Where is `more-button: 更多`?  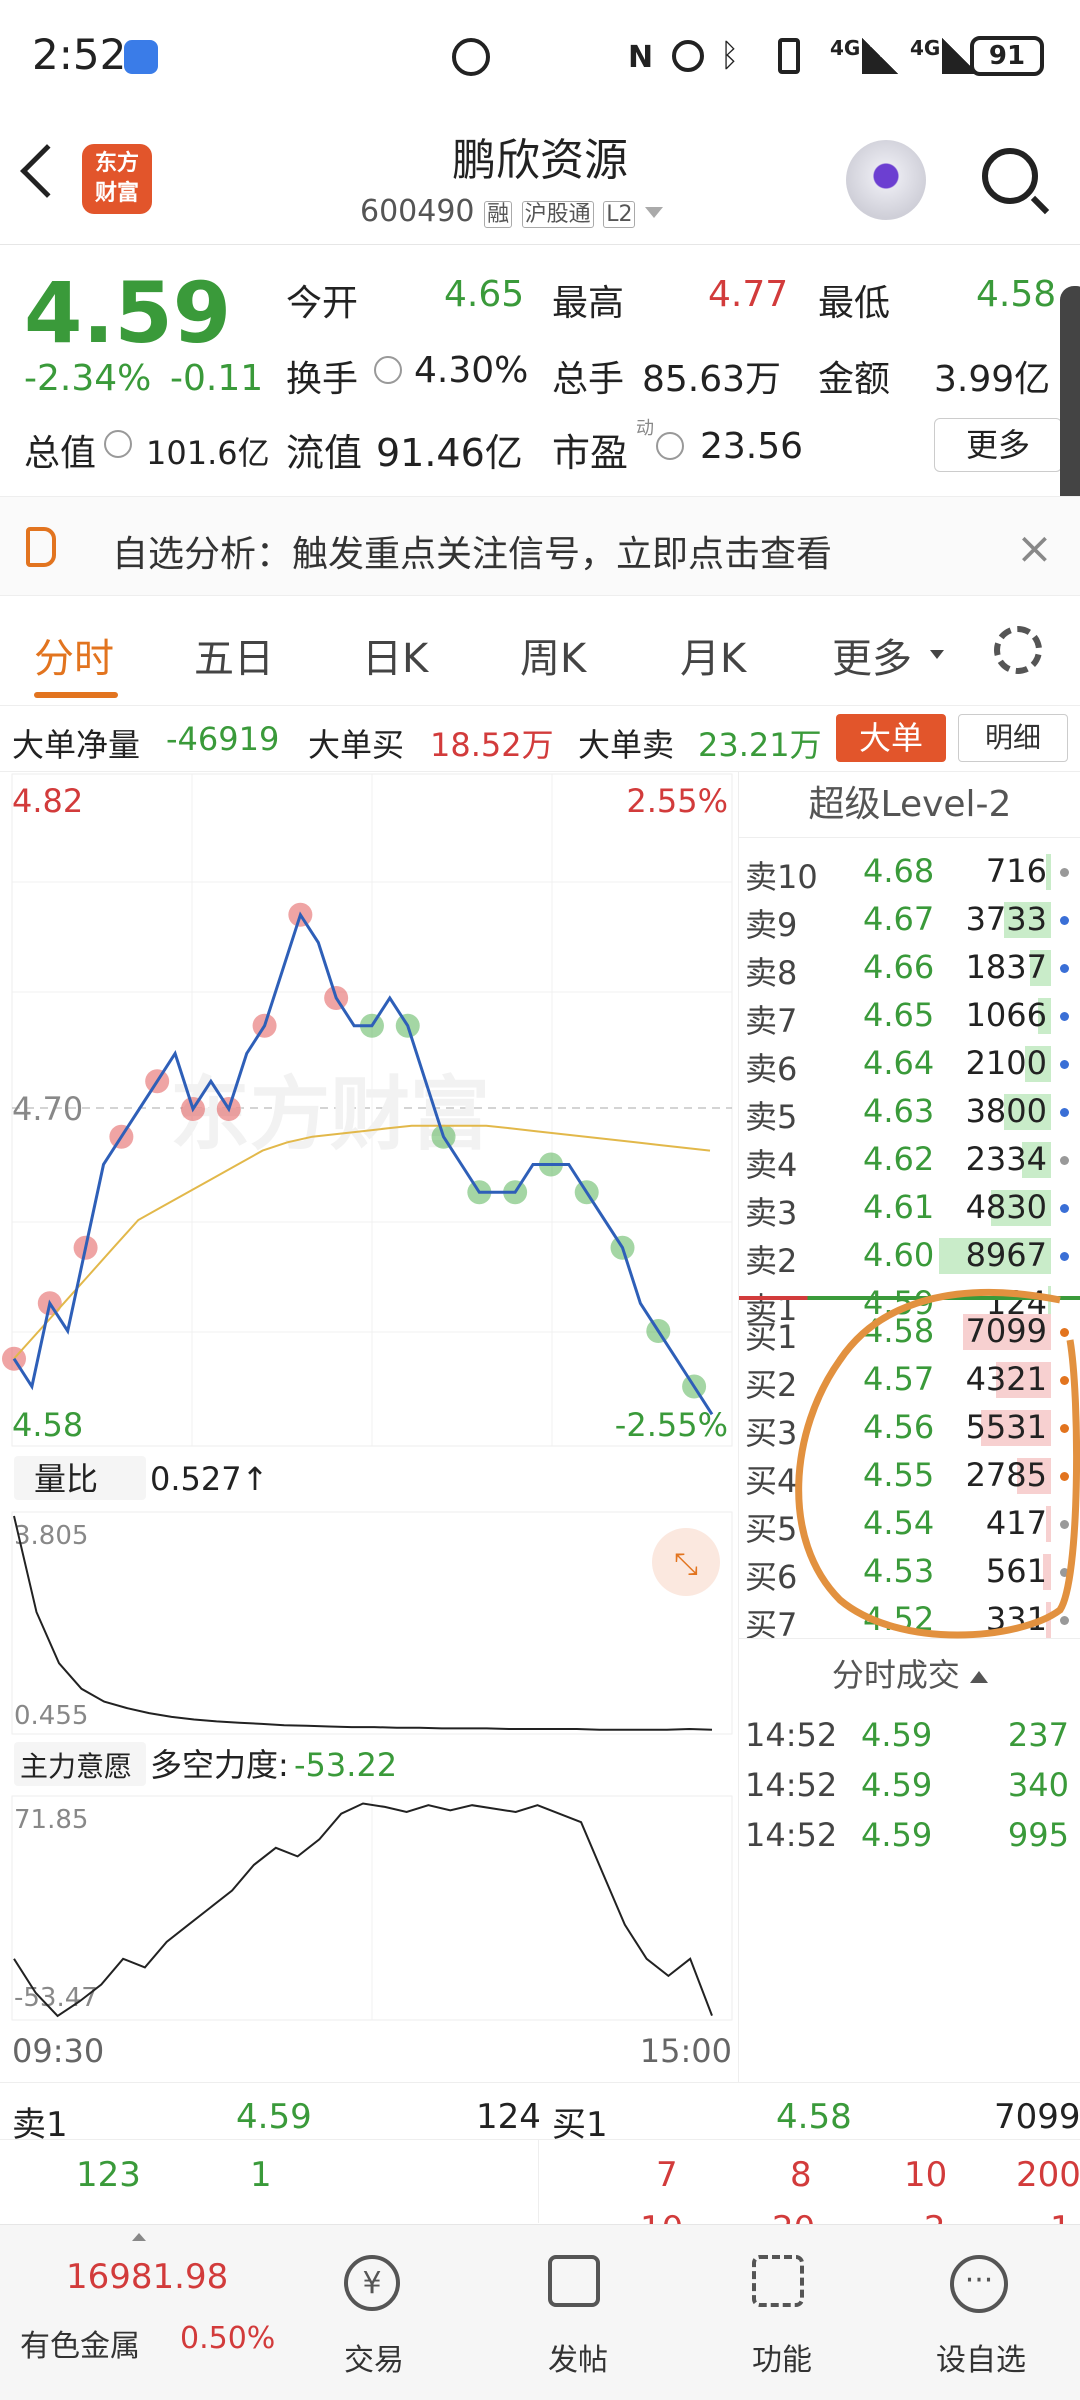
more-button: 更多 is located at coordinates (998, 445).